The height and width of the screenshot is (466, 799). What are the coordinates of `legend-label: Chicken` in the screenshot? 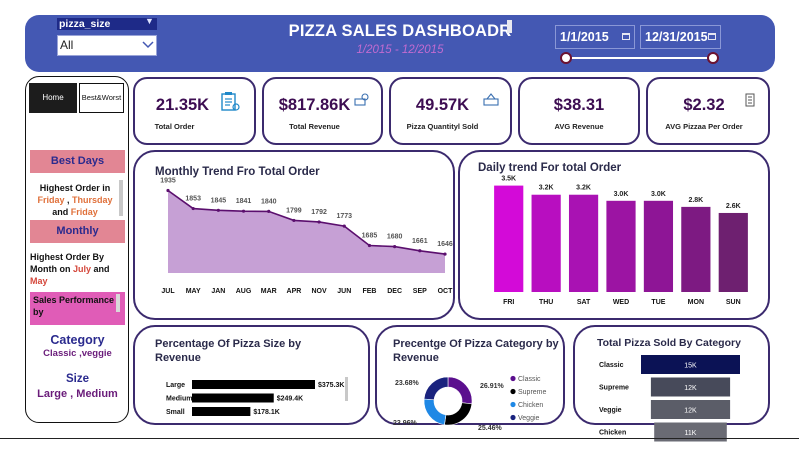 It's located at (530, 405).